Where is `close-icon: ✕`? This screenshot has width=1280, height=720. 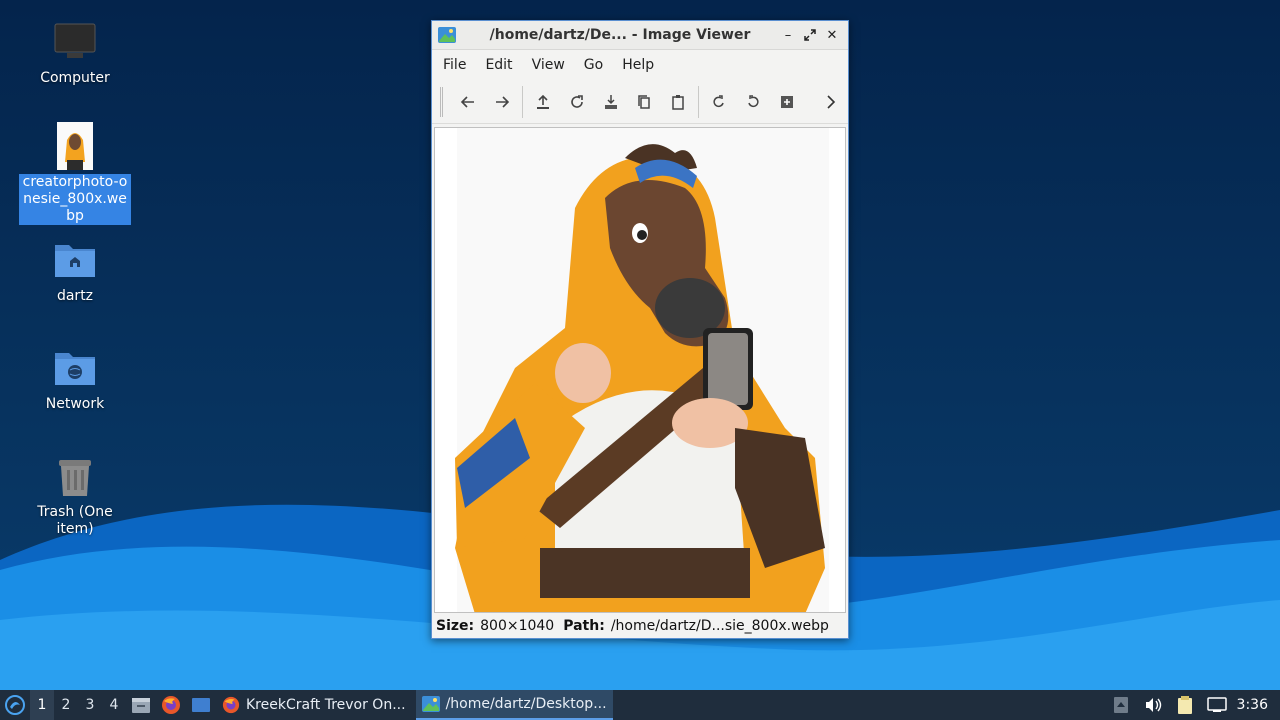
close-icon: ✕ is located at coordinates (832, 35).